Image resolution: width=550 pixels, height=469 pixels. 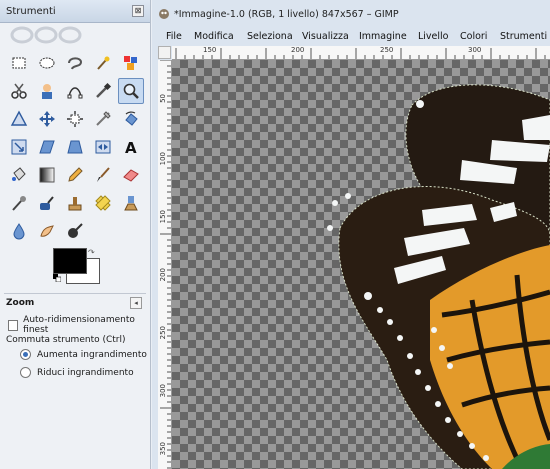 I want to click on svg-text: A, so click(x=131, y=147).